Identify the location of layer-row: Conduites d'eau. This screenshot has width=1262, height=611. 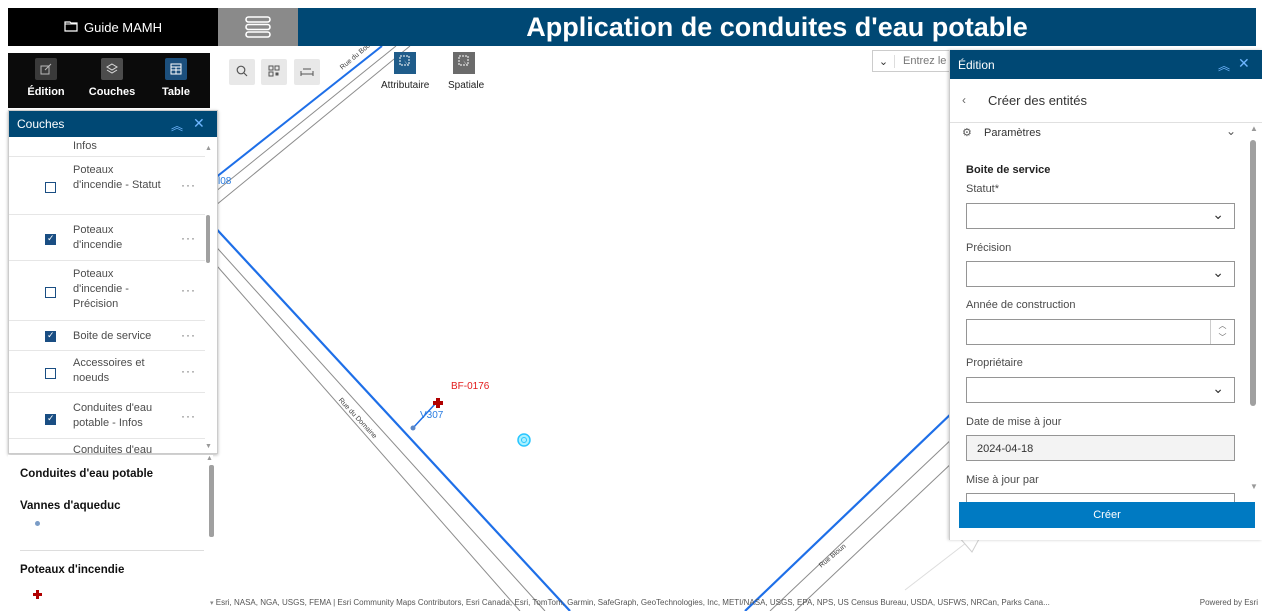
(107, 446).